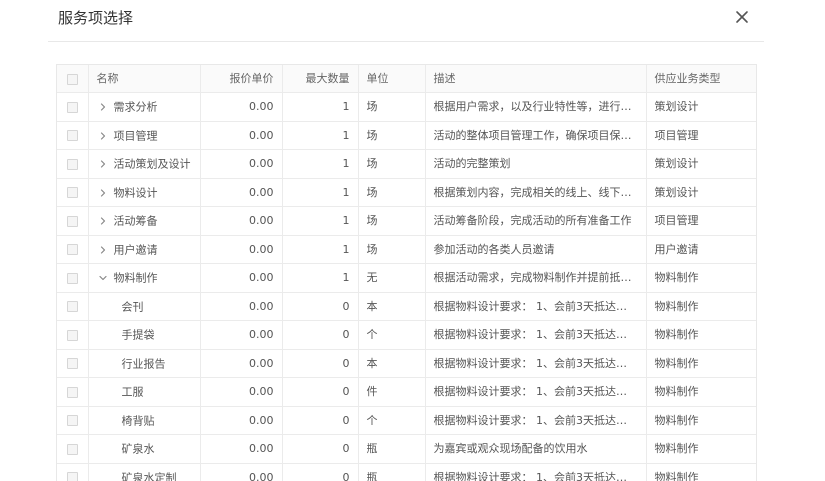 The height and width of the screenshot is (481, 825). What do you see at coordinates (406, 306) in the screenshot?
I see `table-row: 会刊0.000本根据物料设计要求： 1、会前3天抵达指定...物料制作` at bounding box center [406, 306].